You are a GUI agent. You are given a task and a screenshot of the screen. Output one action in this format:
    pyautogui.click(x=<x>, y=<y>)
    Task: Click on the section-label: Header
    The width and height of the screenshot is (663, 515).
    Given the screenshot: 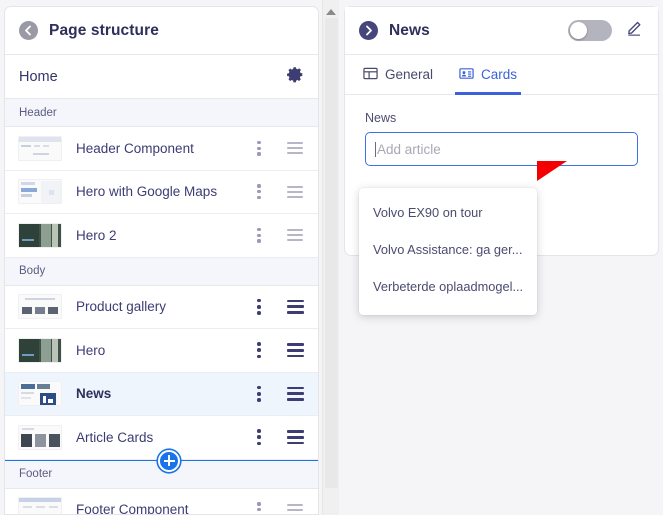 What is the action you would take?
    pyautogui.click(x=38, y=112)
    